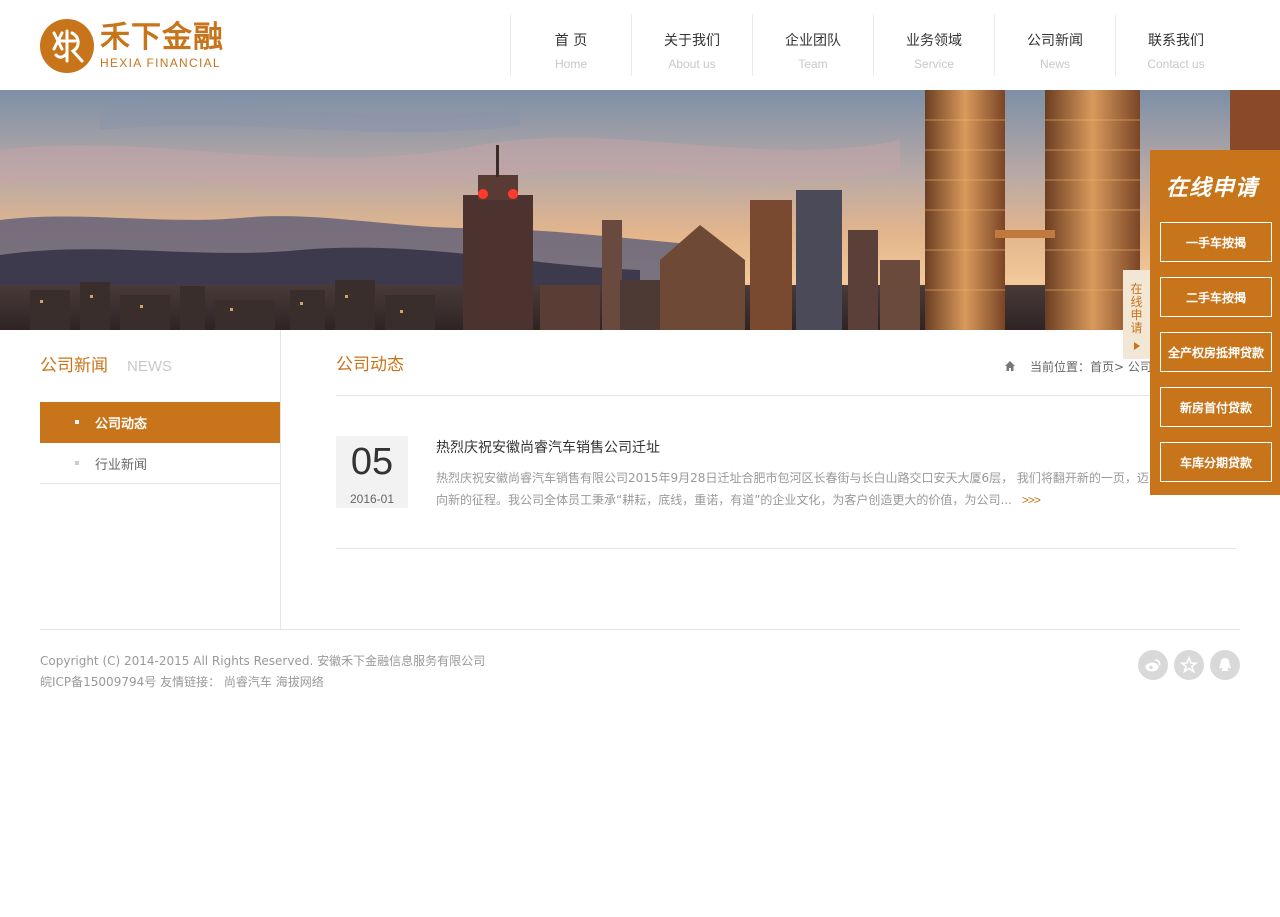  I want to click on apply-down-payment-loan-button: 新房首付贷款, so click(1216, 407).